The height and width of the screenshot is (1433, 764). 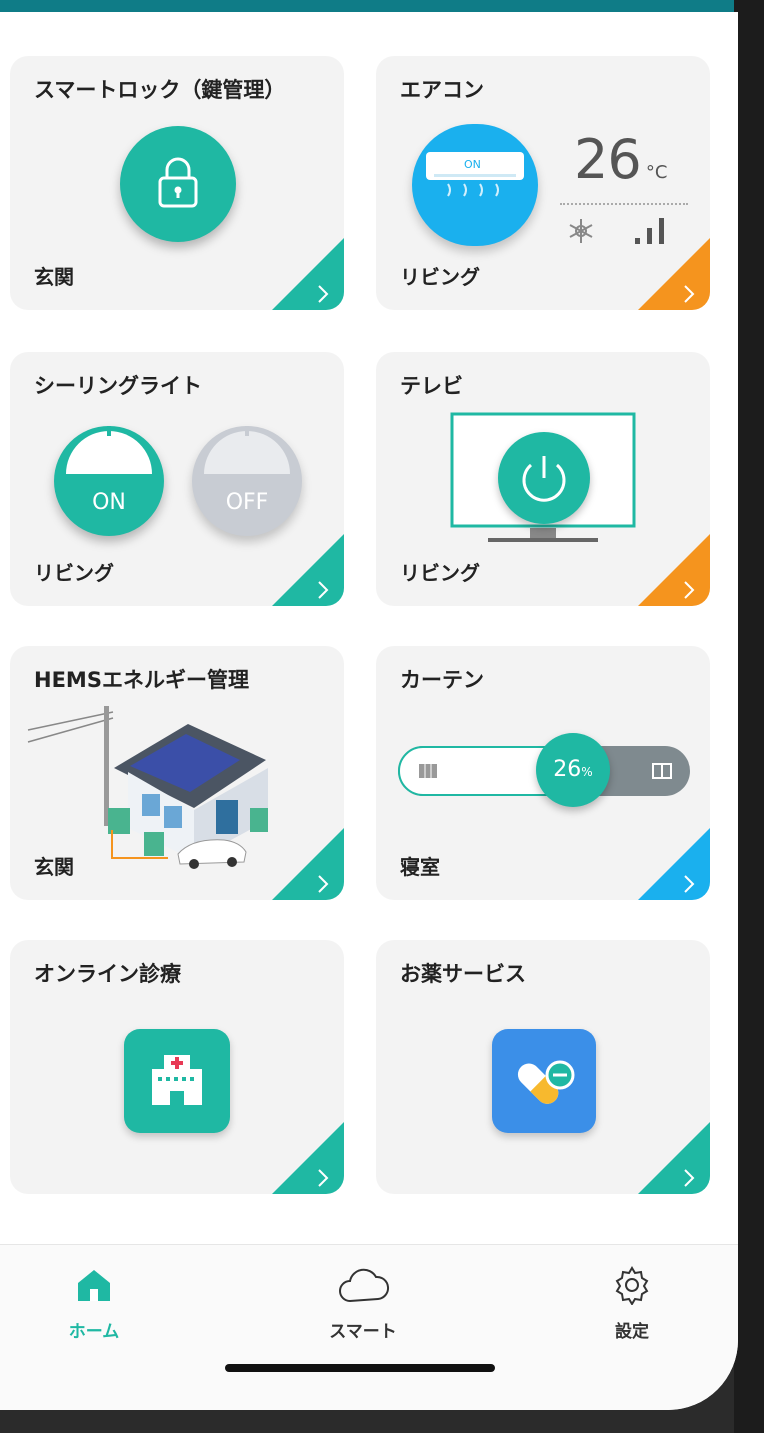 What do you see at coordinates (363, 1332) in the screenshot?
I see `nav-smart-label: スマート` at bounding box center [363, 1332].